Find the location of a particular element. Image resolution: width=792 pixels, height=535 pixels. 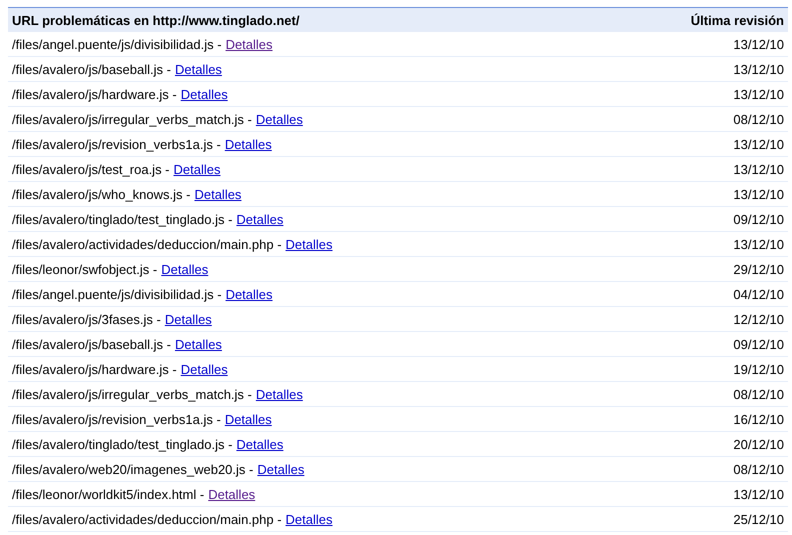

revision-date: 16/12/10 is located at coordinates (758, 419).